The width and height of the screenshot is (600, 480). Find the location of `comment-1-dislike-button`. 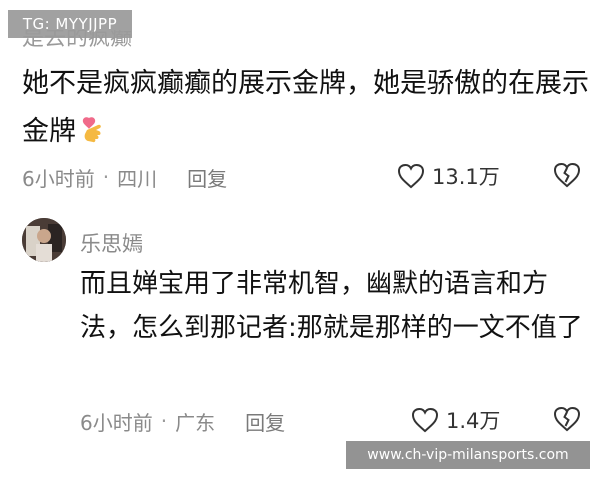

comment-1-dislike-button is located at coordinates (567, 177).